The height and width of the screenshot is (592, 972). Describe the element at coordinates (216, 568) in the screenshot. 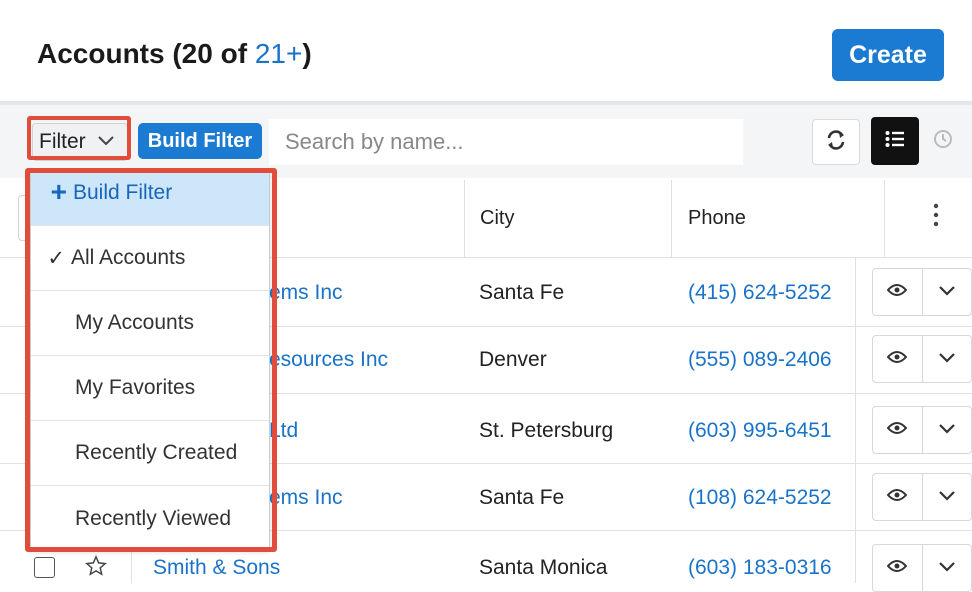

I see `account-name-link: Smith & Sons` at that location.